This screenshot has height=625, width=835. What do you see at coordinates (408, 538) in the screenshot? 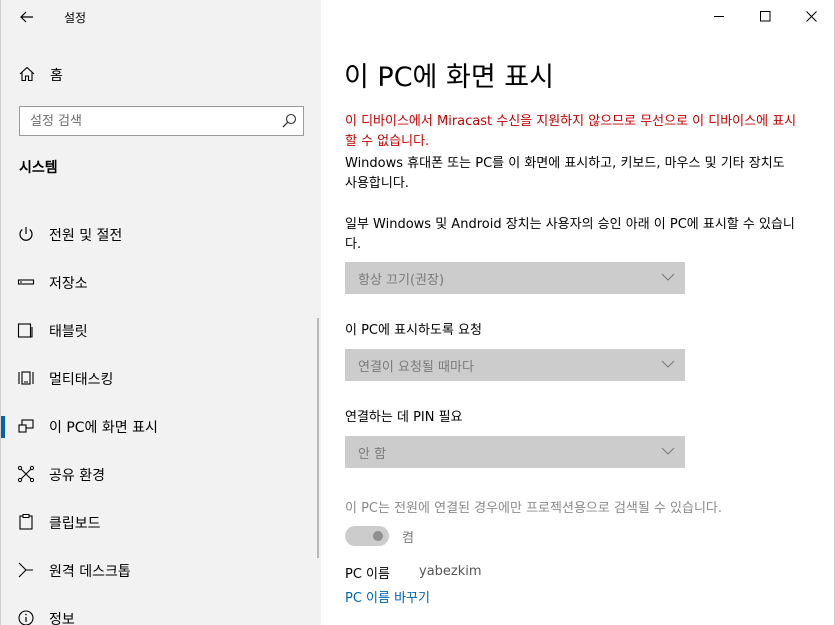
I see `toggle-state-label: 켬` at bounding box center [408, 538].